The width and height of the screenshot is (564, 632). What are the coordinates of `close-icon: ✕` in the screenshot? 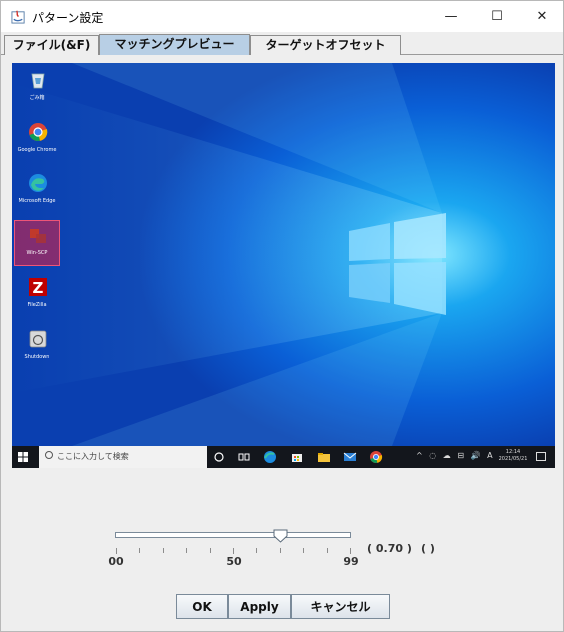 It's located at (542, 16).